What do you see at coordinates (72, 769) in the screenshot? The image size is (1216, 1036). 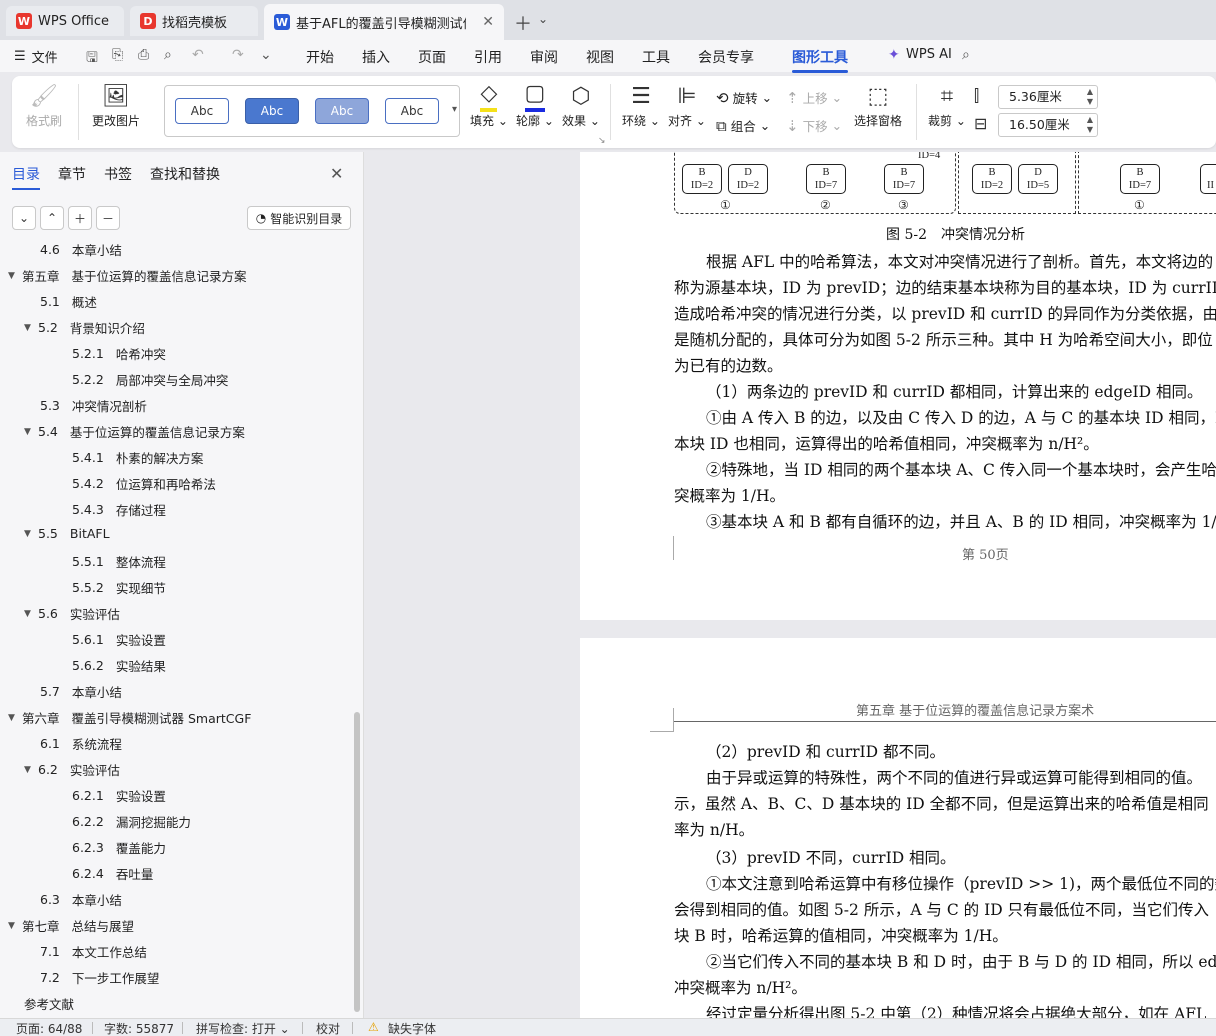 I see `toc-item: ▼6.2实验评估` at bounding box center [72, 769].